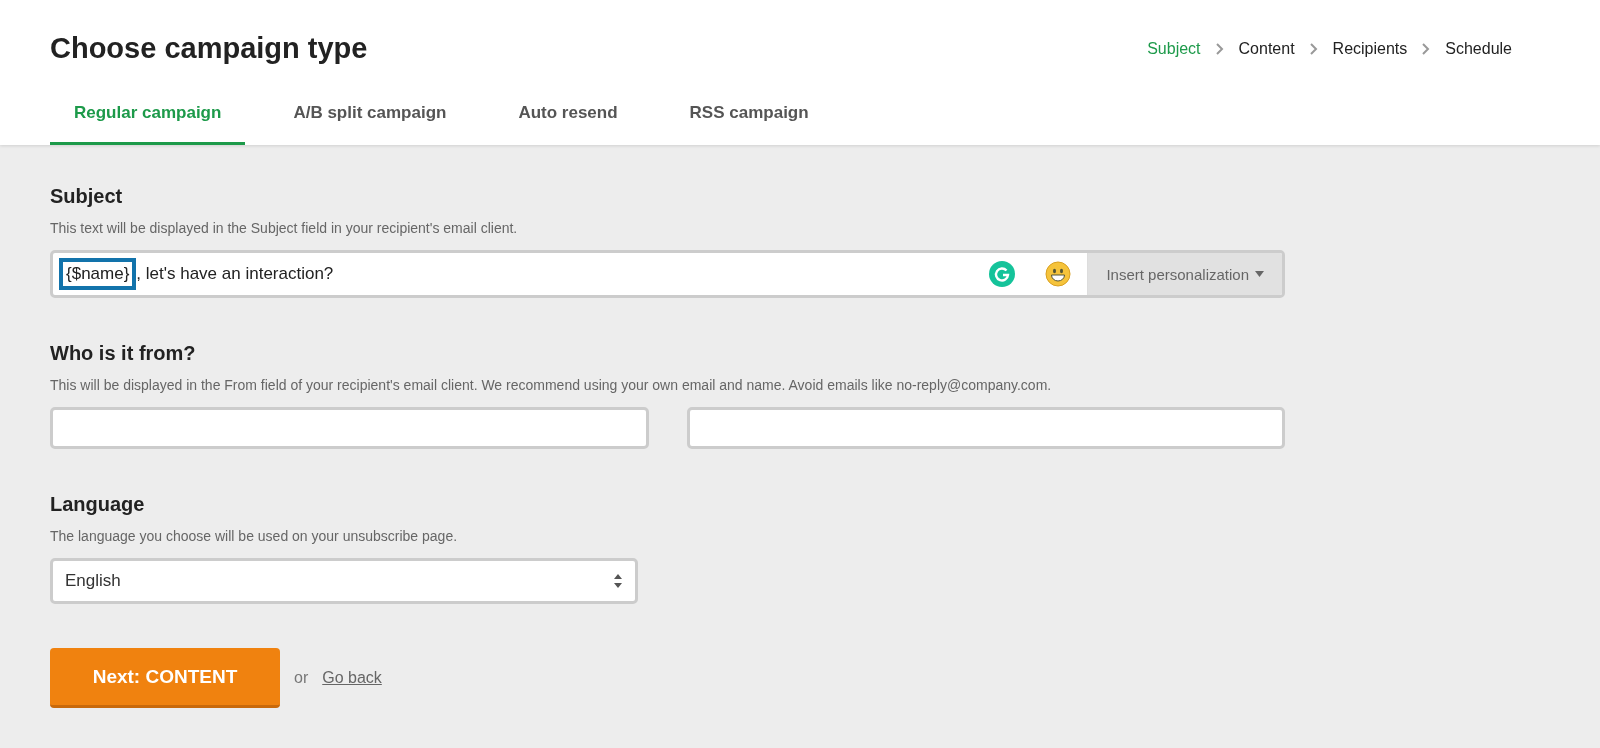  Describe the element at coordinates (370, 117) in the screenshot. I see `campaign-tab: A/B split campaign` at that location.